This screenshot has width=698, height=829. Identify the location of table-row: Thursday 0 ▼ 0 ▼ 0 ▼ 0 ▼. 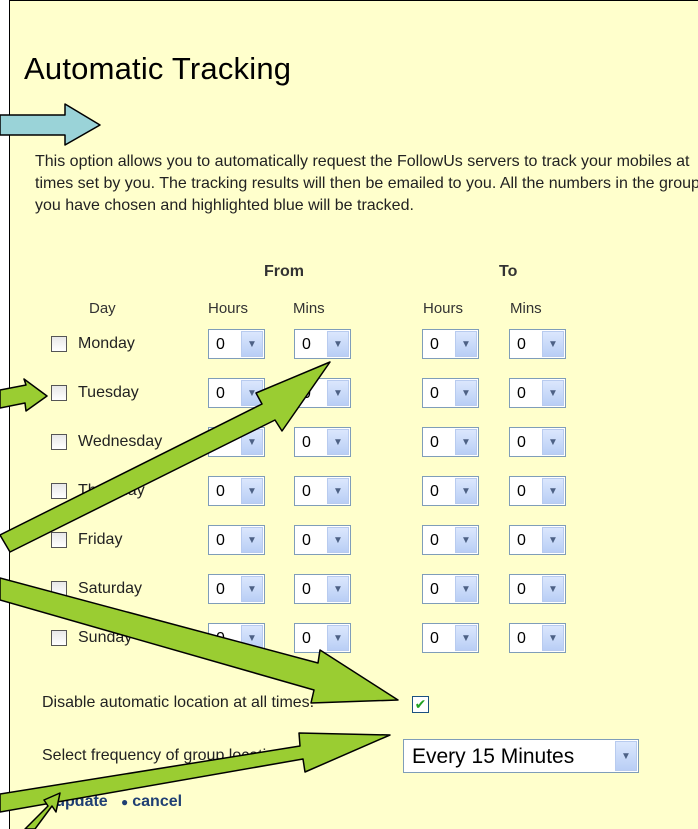
(354, 491).